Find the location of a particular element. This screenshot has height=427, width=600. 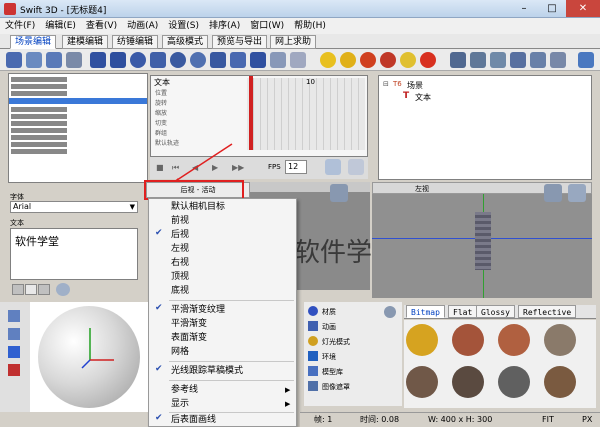

text-object-side is located at coordinates (483, 241).